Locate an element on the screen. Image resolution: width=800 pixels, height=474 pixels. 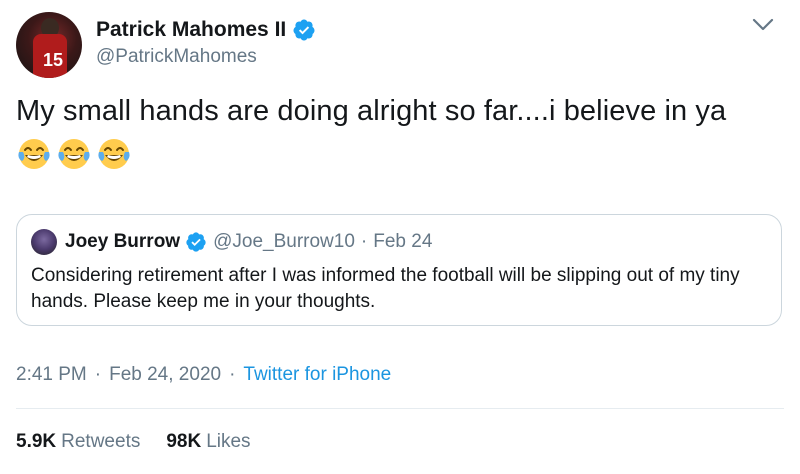
author-handle: @PatrickMahomes is located at coordinates (176, 57).